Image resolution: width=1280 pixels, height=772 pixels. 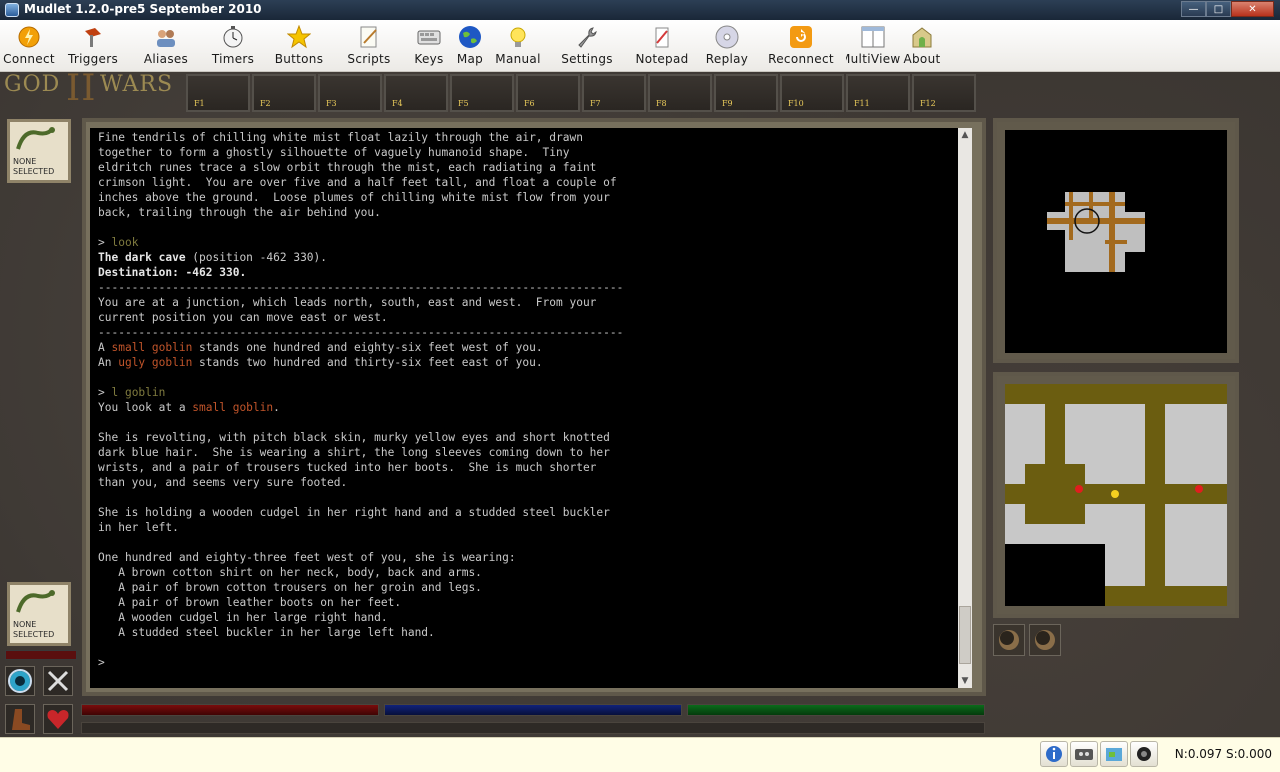 I want to click on connection-button, so click(x=1144, y=754).